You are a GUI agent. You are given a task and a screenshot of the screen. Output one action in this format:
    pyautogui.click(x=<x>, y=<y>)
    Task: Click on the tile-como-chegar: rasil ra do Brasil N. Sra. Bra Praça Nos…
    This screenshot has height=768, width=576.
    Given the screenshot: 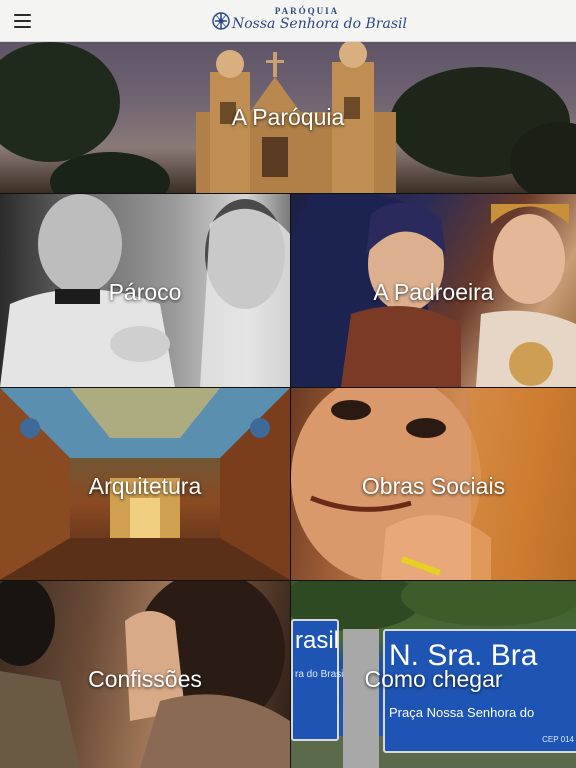 What is the action you would take?
    pyautogui.click(x=433, y=674)
    